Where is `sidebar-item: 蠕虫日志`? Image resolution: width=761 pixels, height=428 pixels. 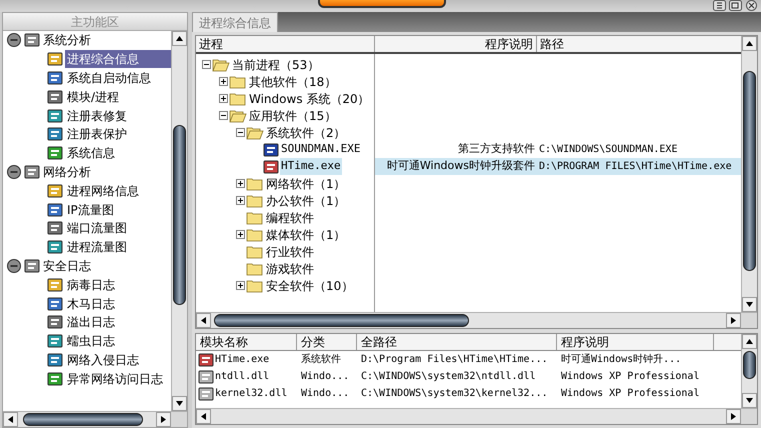 sidebar-item: 蠕虫日志 is located at coordinates (118, 341).